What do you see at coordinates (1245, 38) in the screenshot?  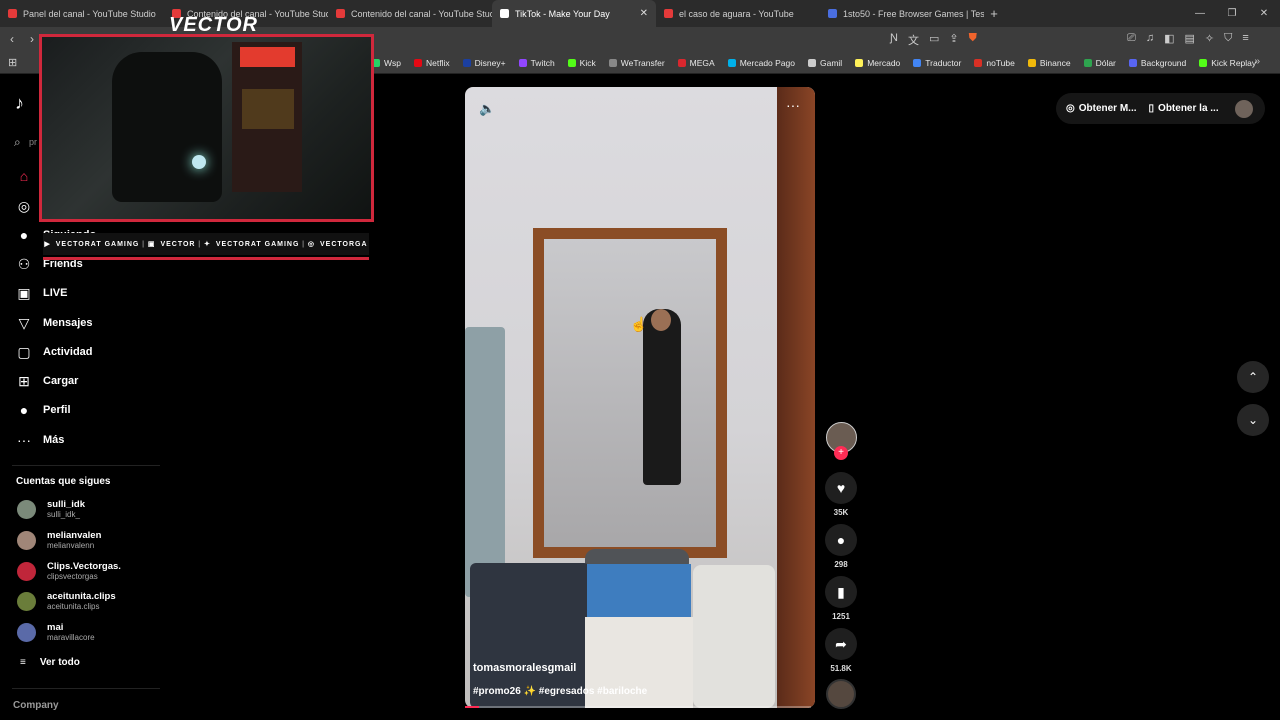 I see `menu-icon: ≡` at bounding box center [1245, 38].